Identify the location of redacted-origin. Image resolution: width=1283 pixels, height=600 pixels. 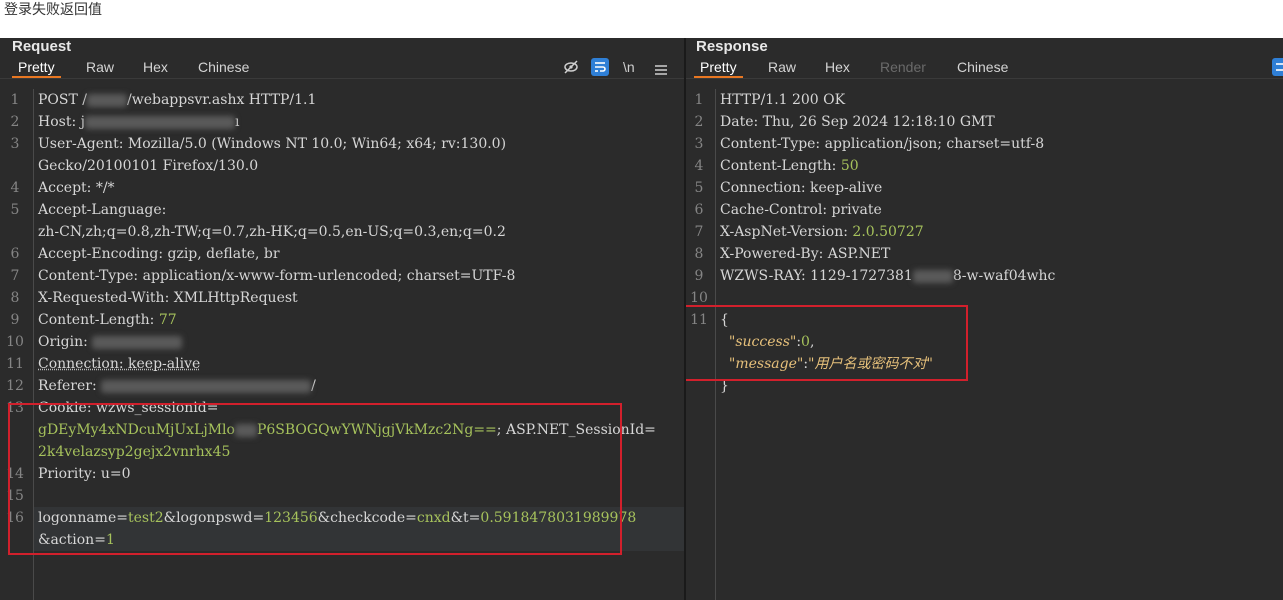
(137, 342).